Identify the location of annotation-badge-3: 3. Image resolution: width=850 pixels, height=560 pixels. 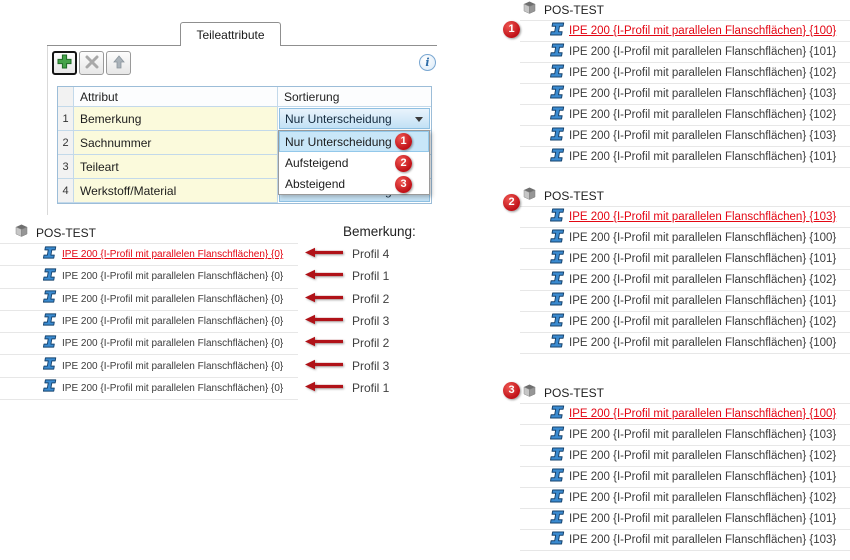
(403, 184).